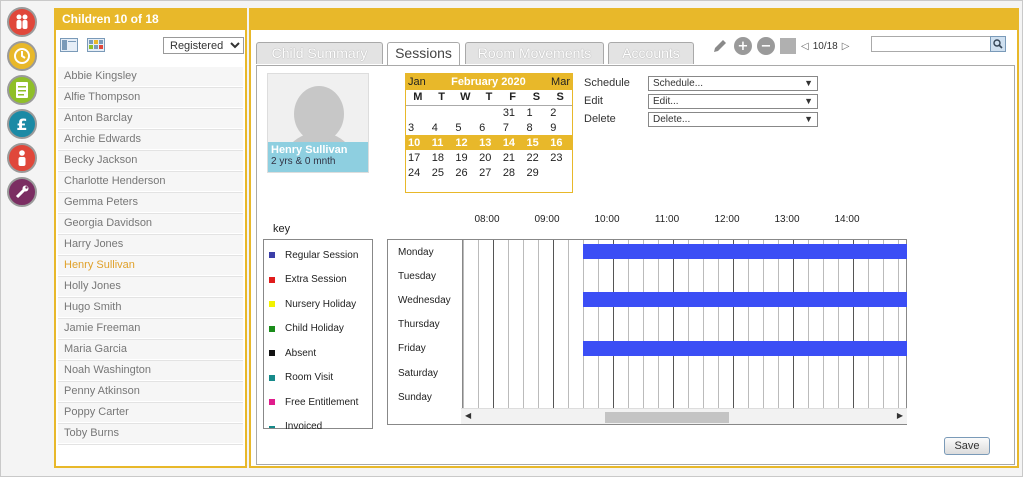 This screenshot has height=477, width=1023. Describe the element at coordinates (418, 142) in the screenshot. I see `calendar-day: 10` at that location.